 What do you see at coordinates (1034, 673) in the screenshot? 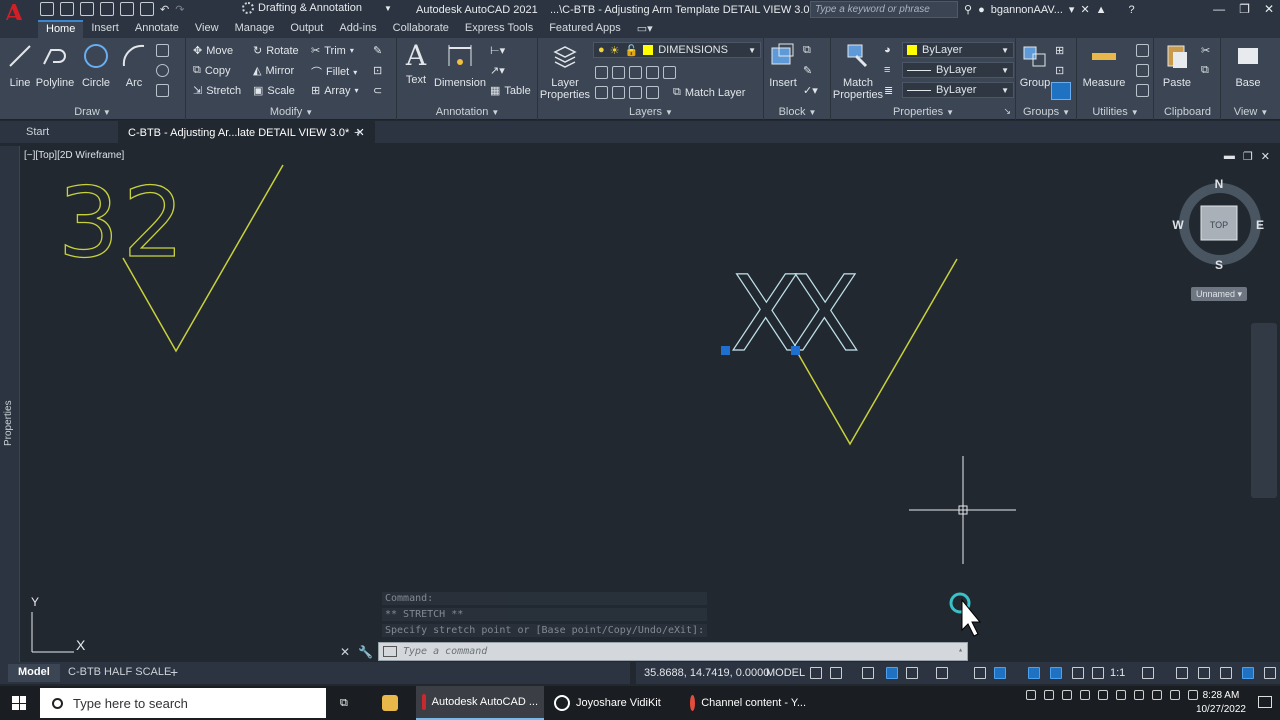
I see `lineweight-display-icon` at bounding box center [1034, 673].